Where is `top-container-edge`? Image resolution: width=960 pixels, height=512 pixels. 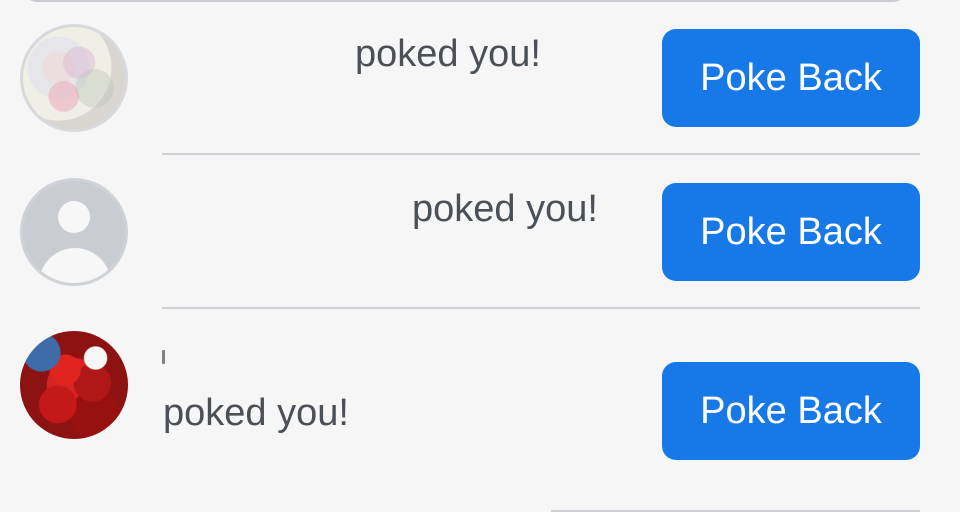
top-container-edge is located at coordinates (465, 1).